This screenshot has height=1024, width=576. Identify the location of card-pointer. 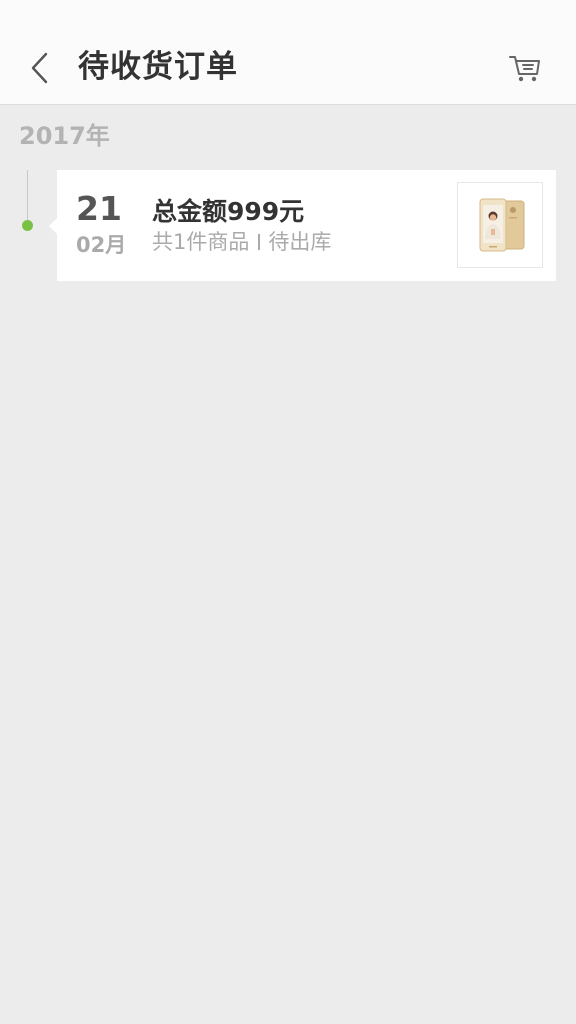
(53, 226).